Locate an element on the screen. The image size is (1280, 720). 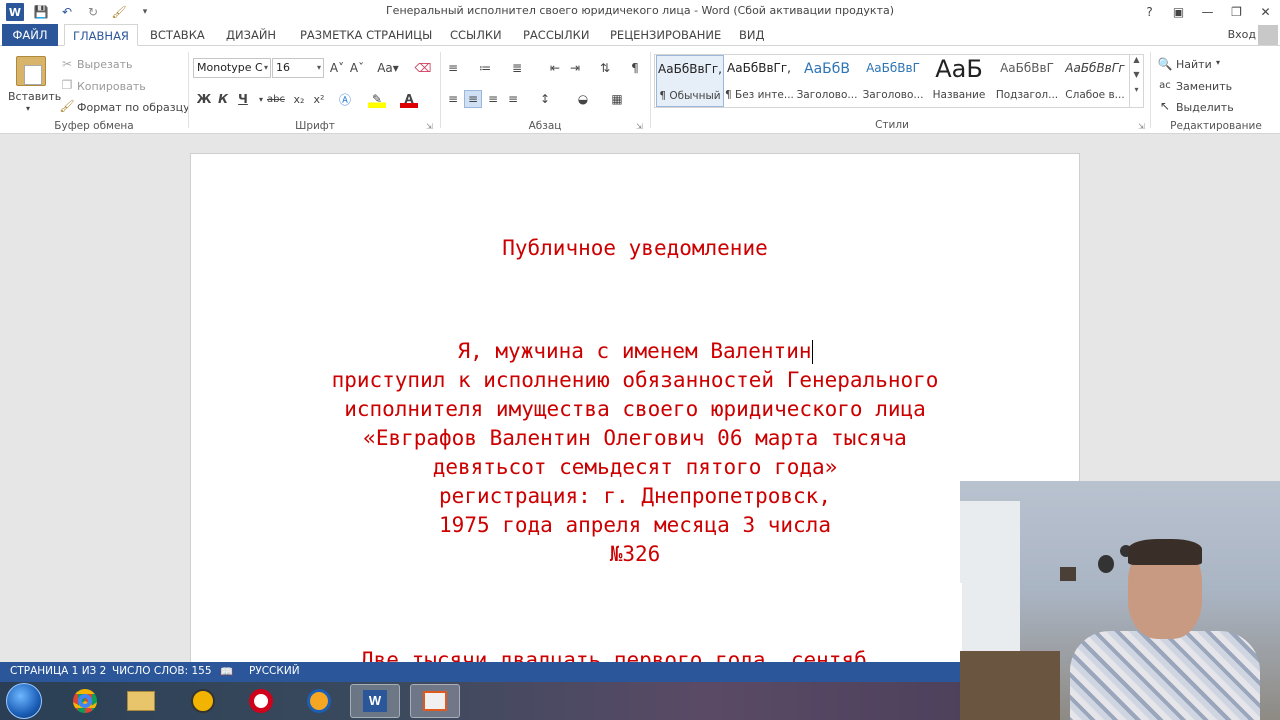
more-styles-icon: ▾ is located at coordinates (1136, 89).